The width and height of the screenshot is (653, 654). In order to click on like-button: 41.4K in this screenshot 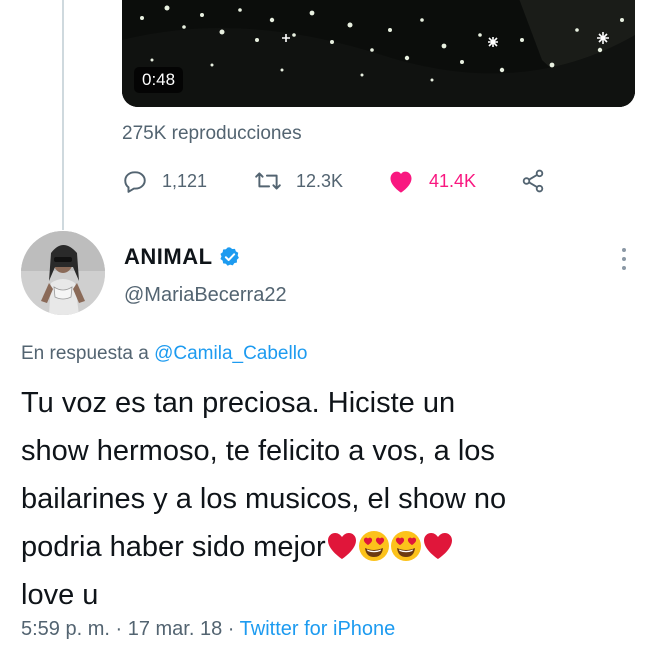, I will do `click(431, 181)`.